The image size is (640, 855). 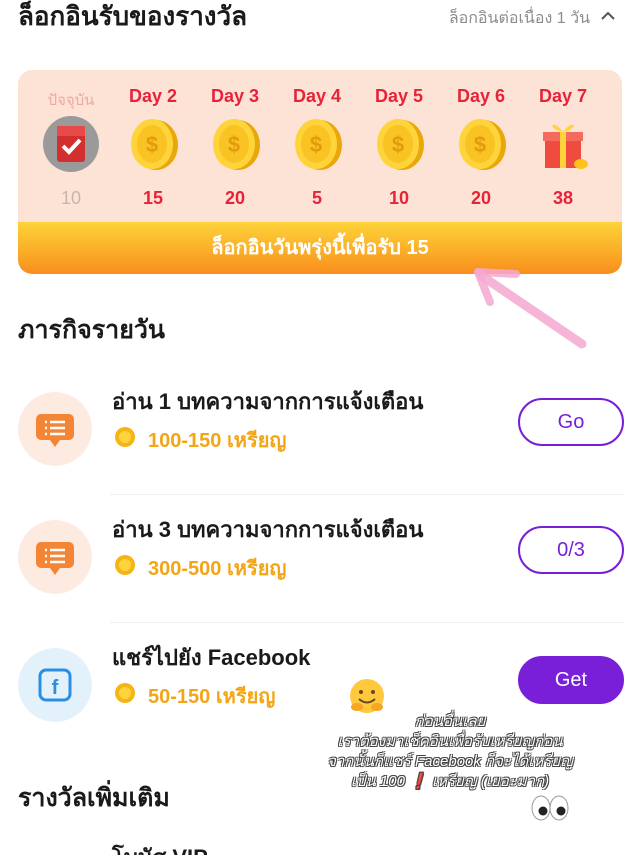 What do you see at coordinates (571, 422) in the screenshot?
I see `go-button: Go` at bounding box center [571, 422].